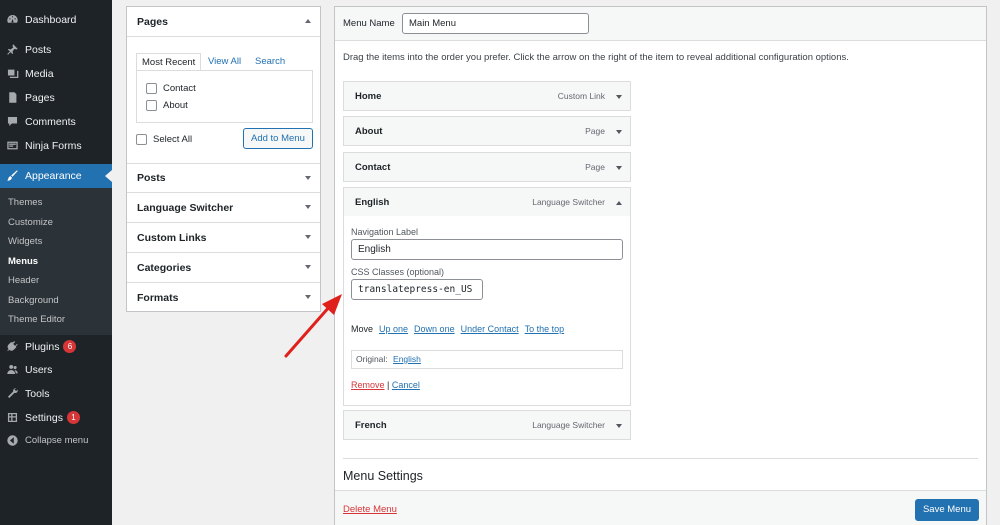 The width and height of the screenshot is (1000, 525). I want to click on submenu-menus: Menus, so click(23, 261).